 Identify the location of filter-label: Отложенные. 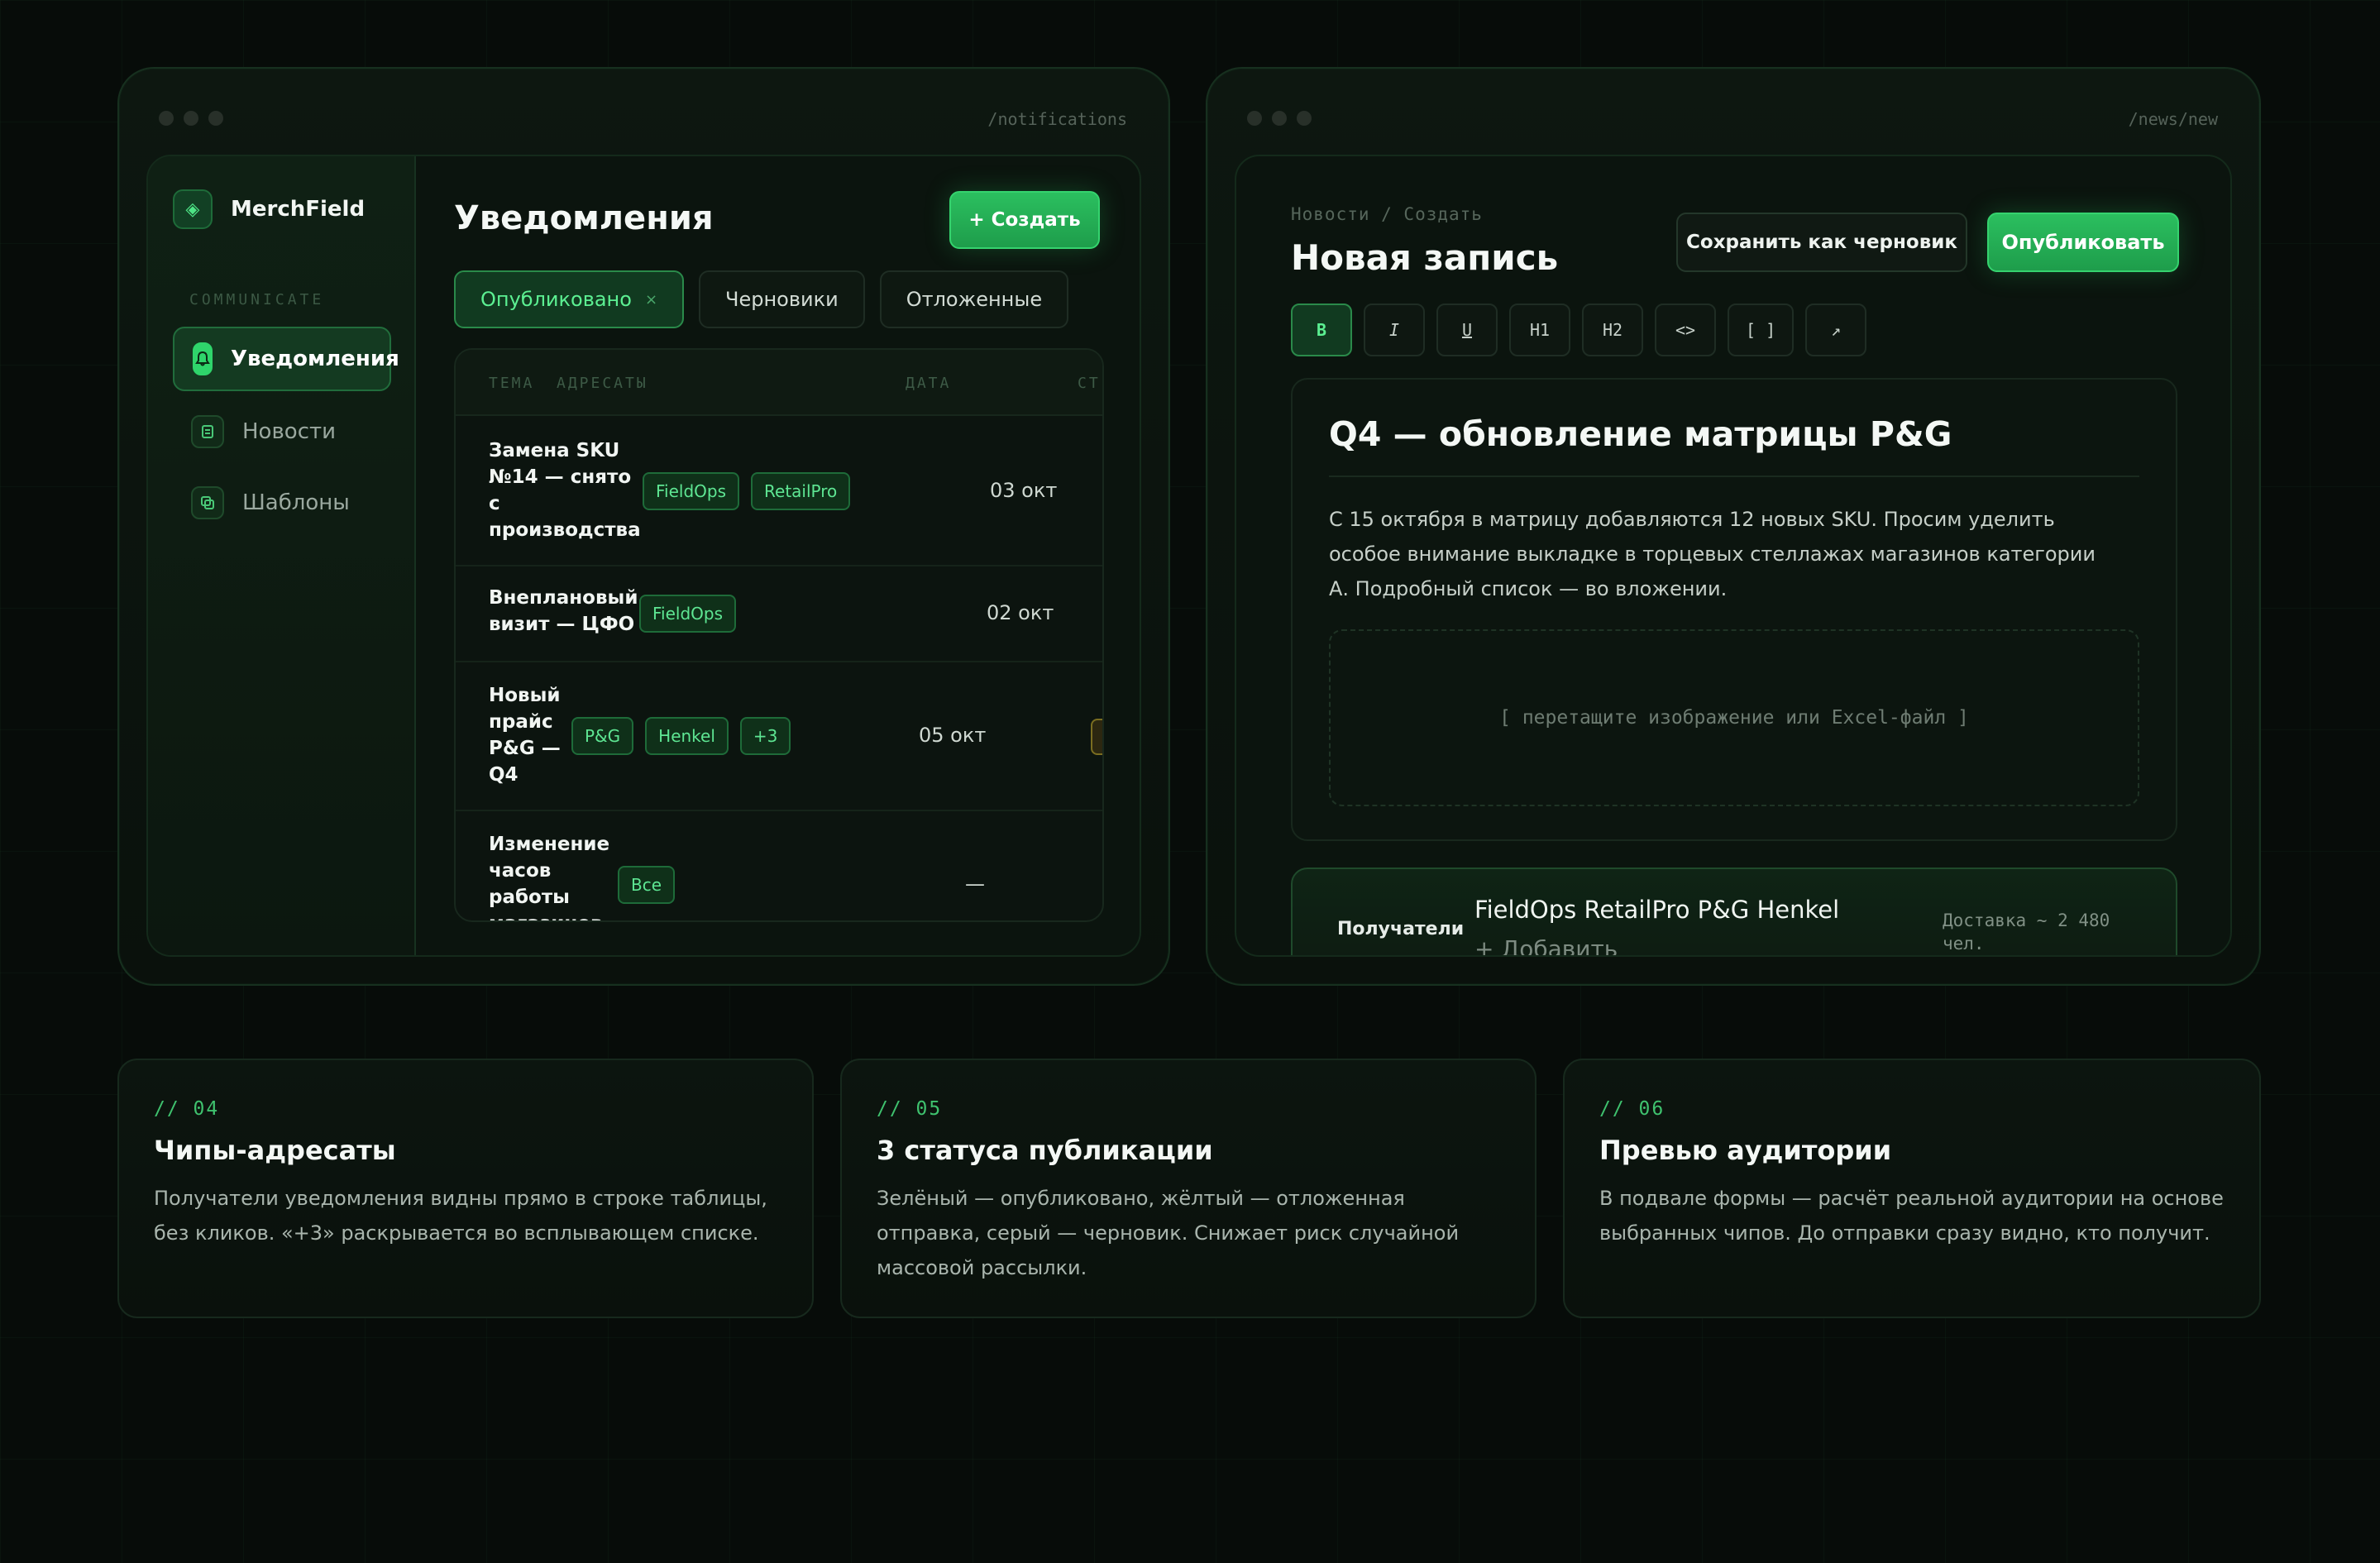
(974, 299).